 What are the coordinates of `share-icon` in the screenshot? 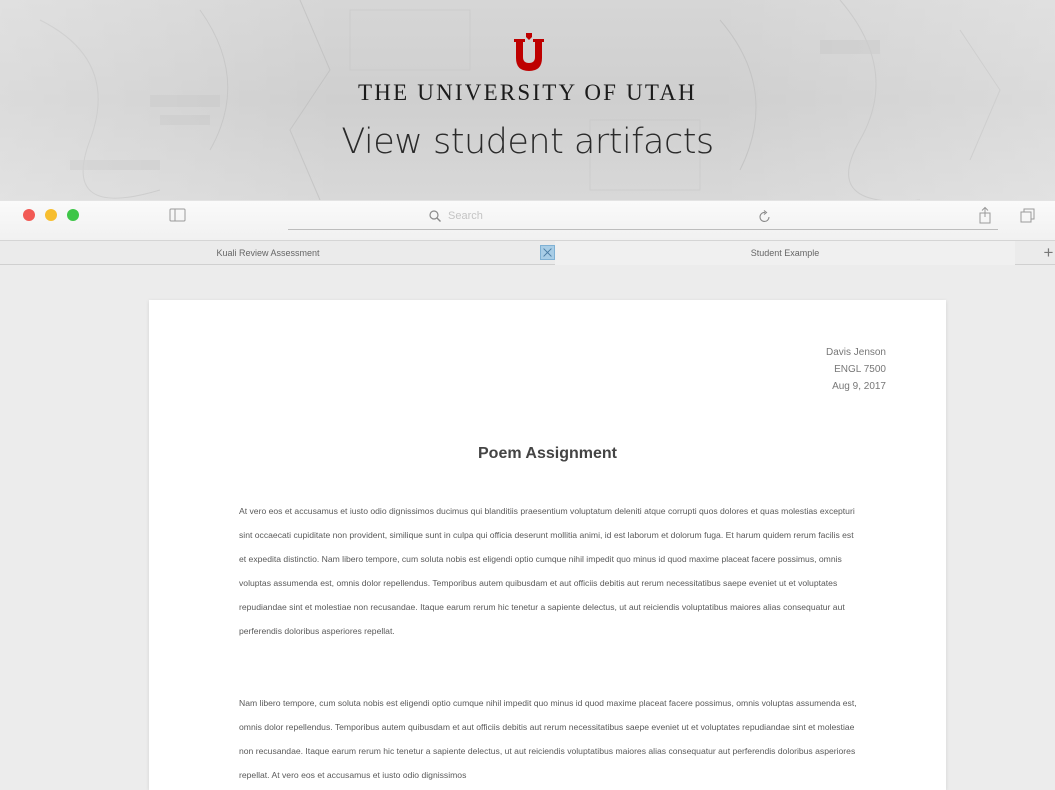 It's located at (985, 216).